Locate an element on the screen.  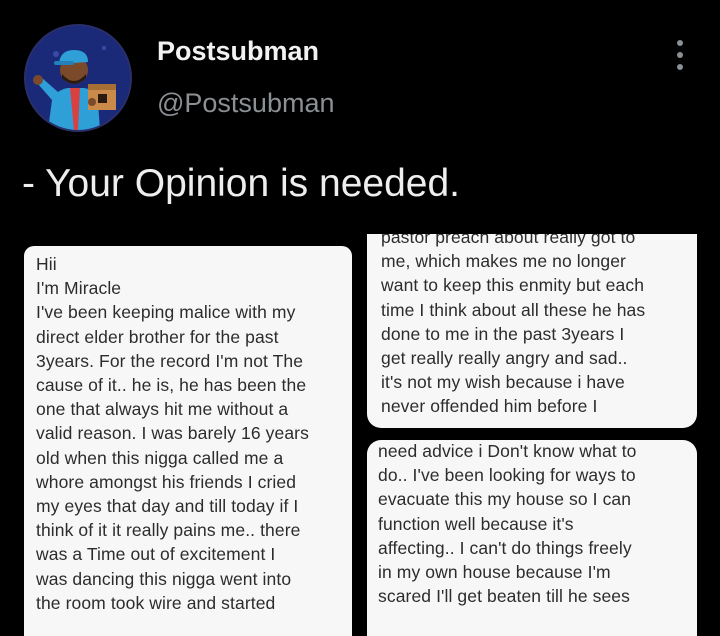
text-line: I'm Miracle is located at coordinates (79, 288).